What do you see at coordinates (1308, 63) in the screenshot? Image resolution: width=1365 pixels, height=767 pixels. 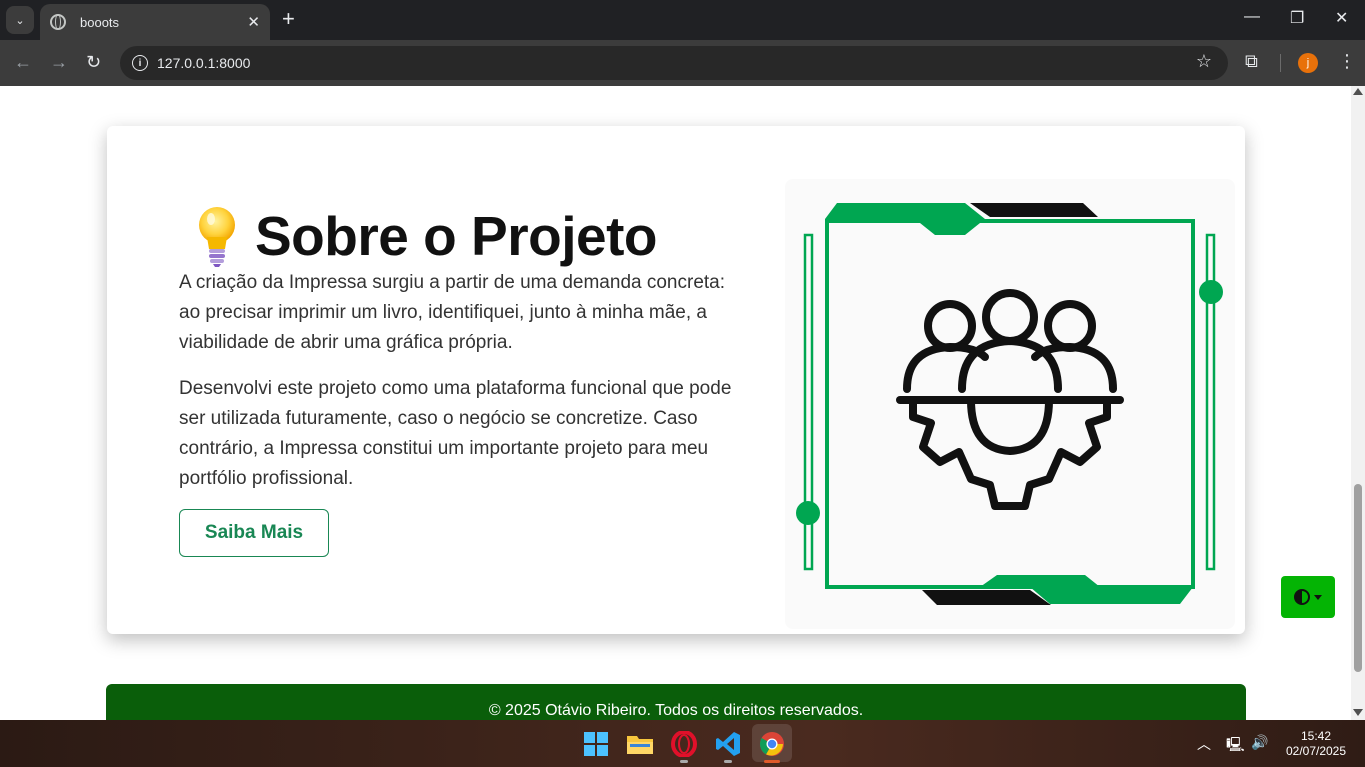 I see `profile-avatar: j` at bounding box center [1308, 63].